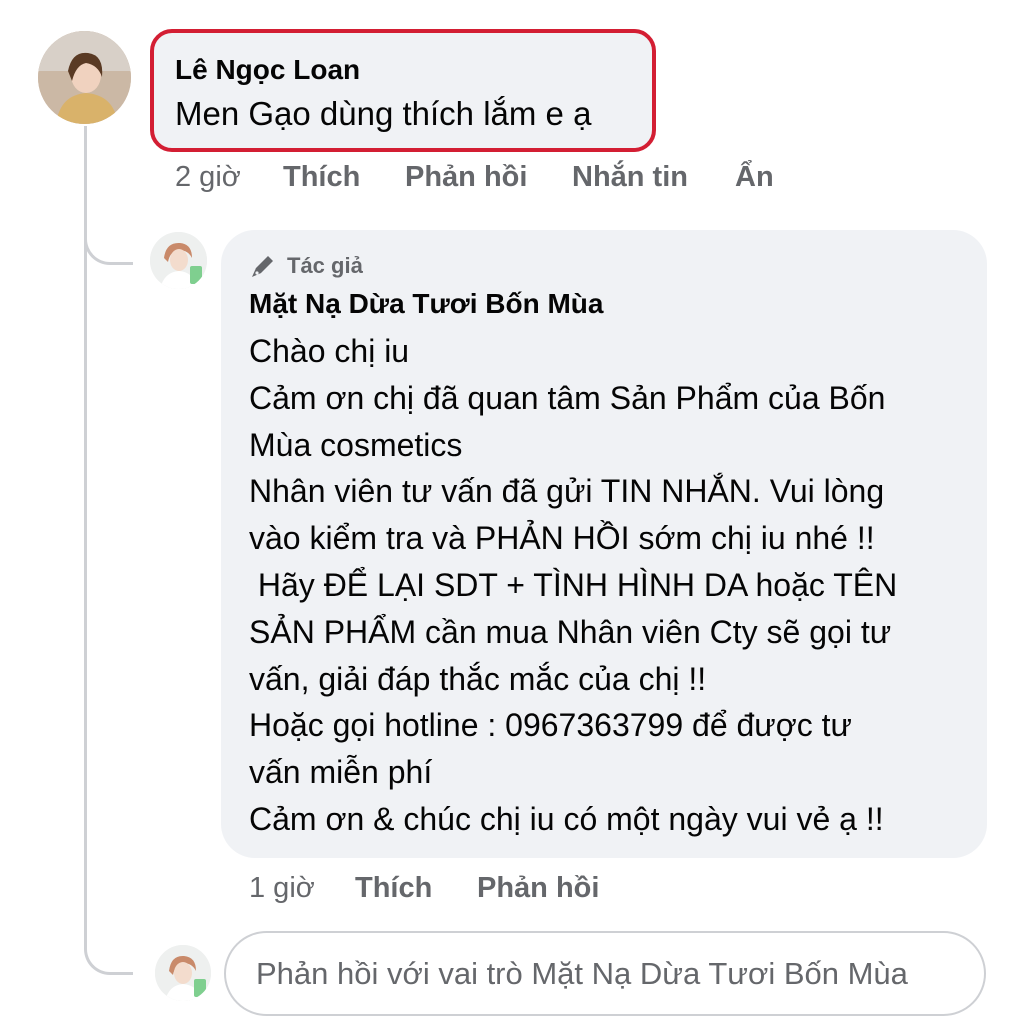 Image resolution: width=1024 pixels, height=1024 pixels. I want to click on reply-line: vấn miễn phí, so click(341, 772).